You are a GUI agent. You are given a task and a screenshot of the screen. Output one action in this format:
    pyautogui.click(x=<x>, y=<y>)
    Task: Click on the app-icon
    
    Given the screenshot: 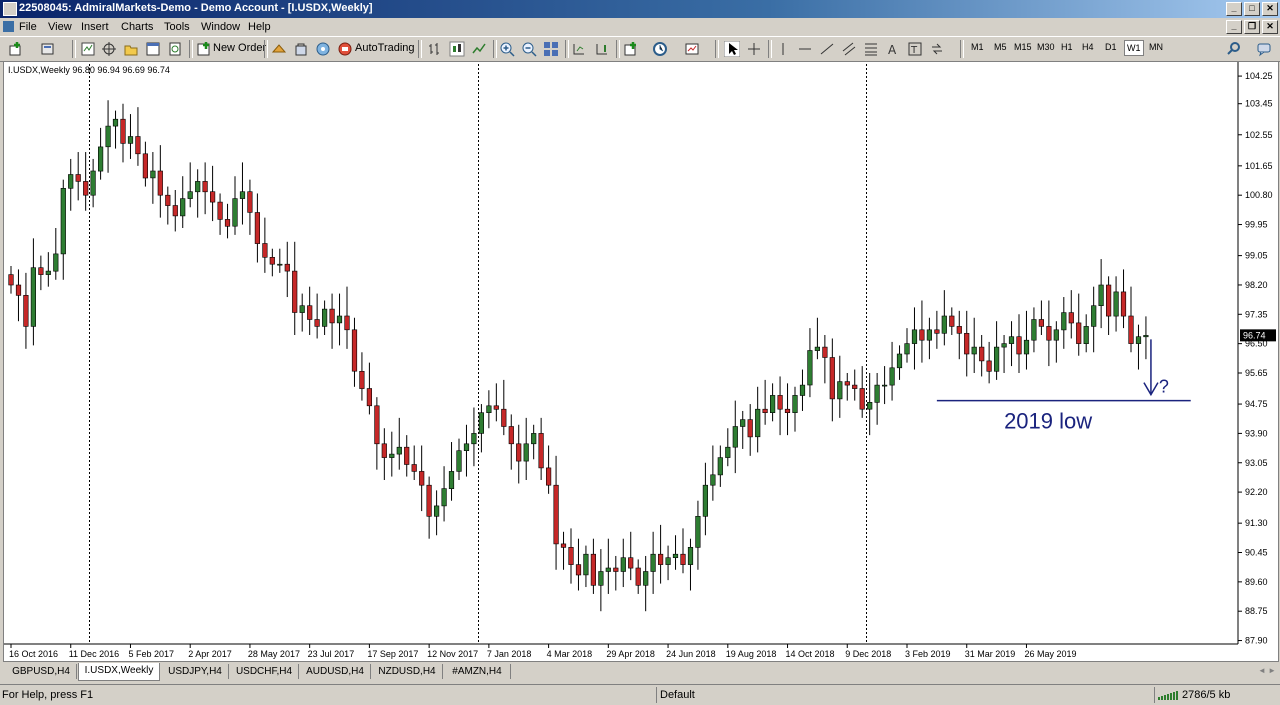 What is the action you would take?
    pyautogui.click(x=10, y=9)
    